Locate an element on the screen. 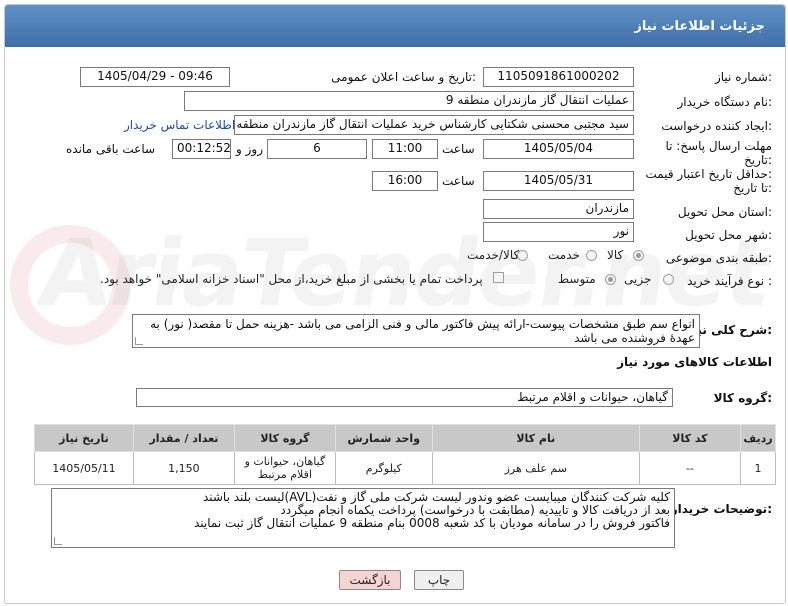 The width and height of the screenshot is (788, 606). remaining-label: ساعت باقی مانده is located at coordinates (111, 149).